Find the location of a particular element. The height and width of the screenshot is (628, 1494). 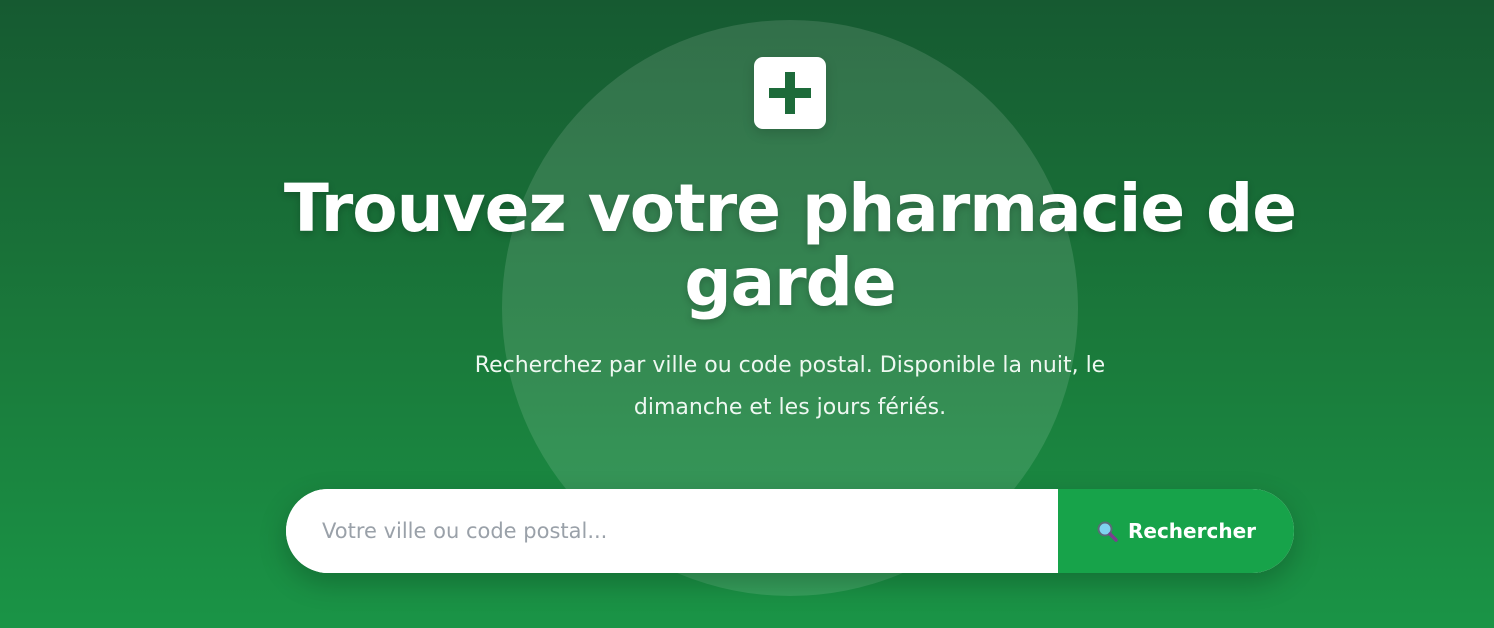

pharmacy-logo is located at coordinates (790, 93).